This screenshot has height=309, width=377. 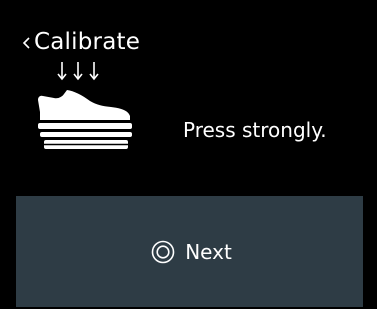 I want to click on calibrate-illustration, so click(x=88, y=110).